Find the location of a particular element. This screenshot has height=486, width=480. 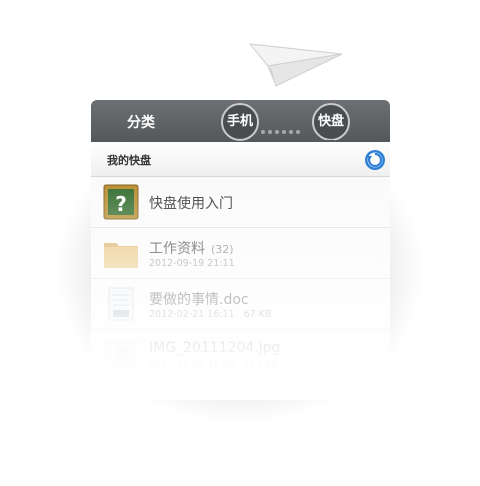

sync-button is located at coordinates (375, 160).